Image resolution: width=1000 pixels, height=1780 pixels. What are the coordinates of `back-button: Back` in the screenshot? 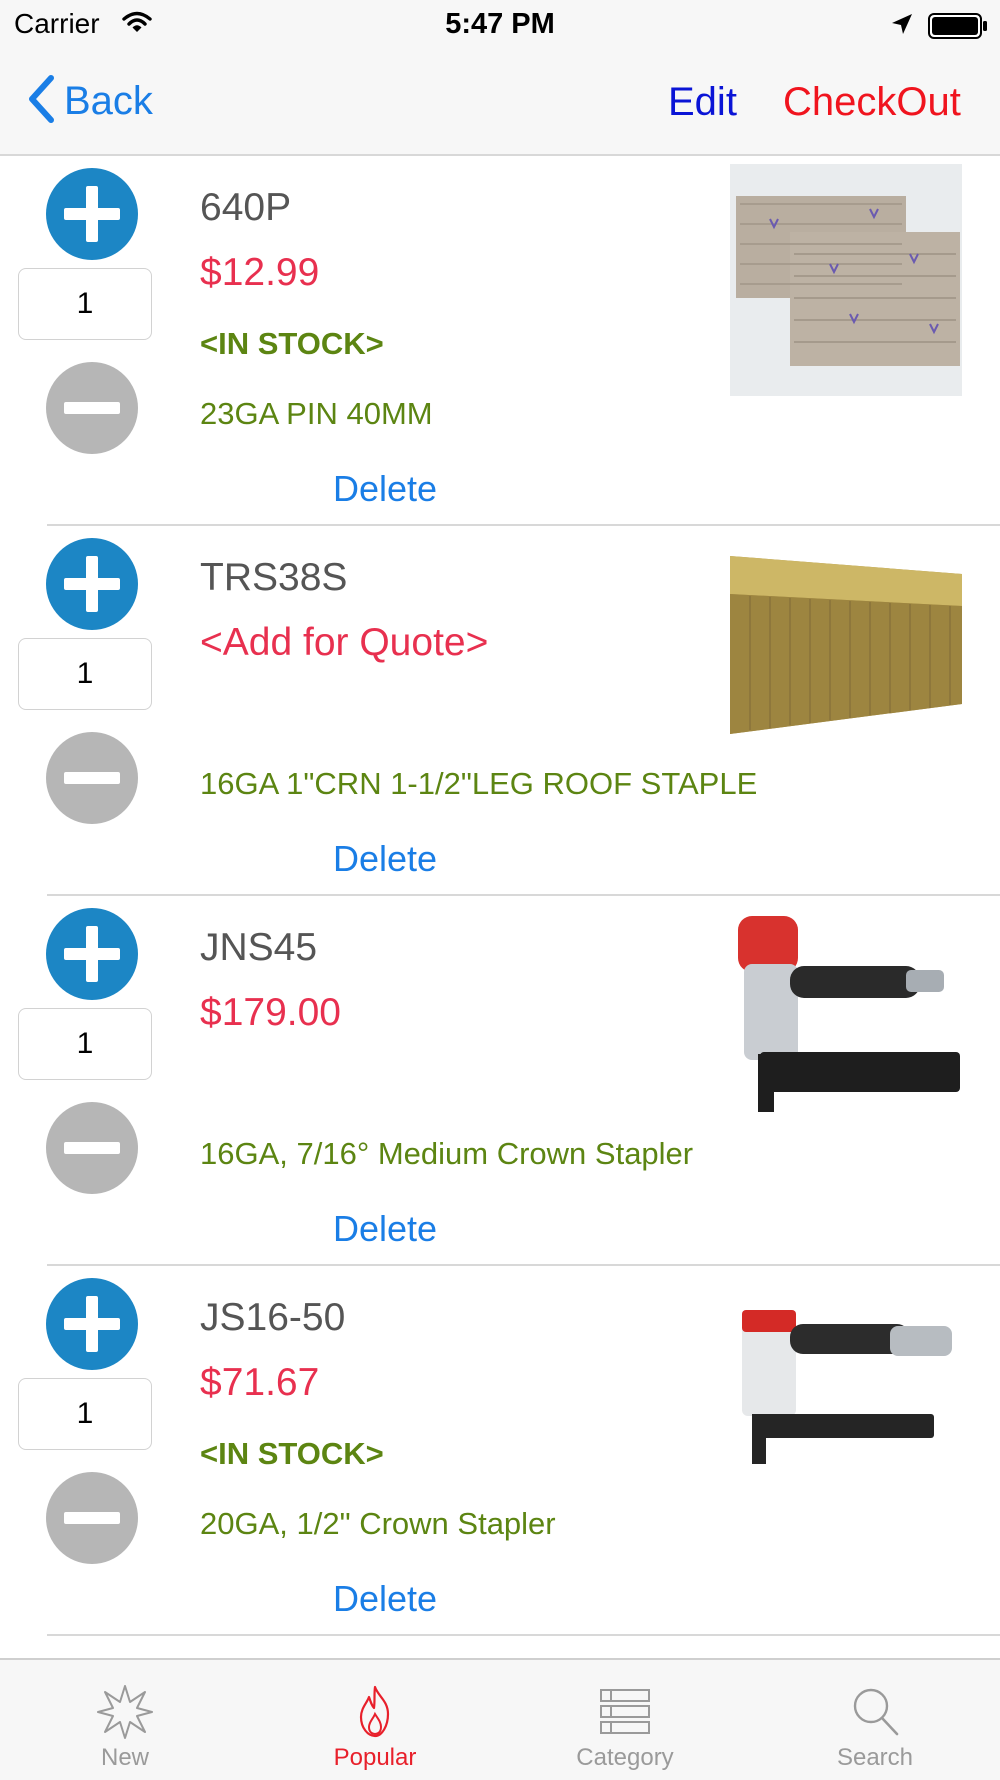 It's located at (90, 101).